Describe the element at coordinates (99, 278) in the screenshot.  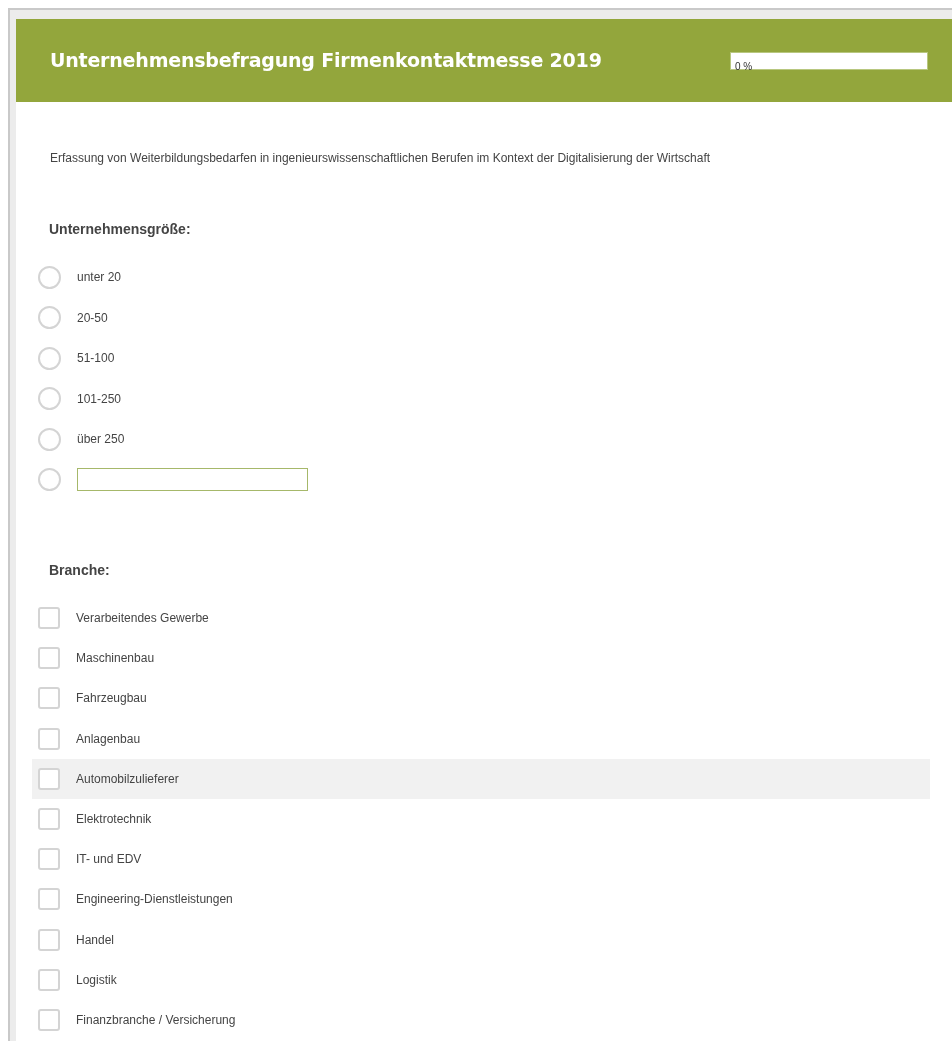
I see `option-label: unter 20` at that location.